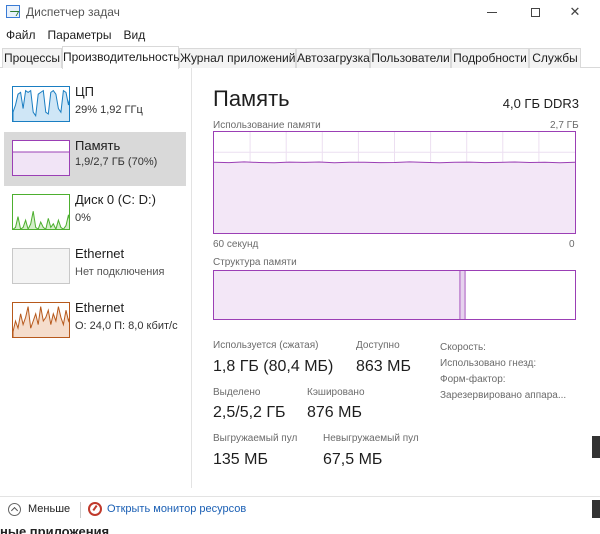 The width and height of the screenshot is (600, 534). What do you see at coordinates (394, 162) in the screenshot?
I see `memory-usage-line` at bounding box center [394, 162].